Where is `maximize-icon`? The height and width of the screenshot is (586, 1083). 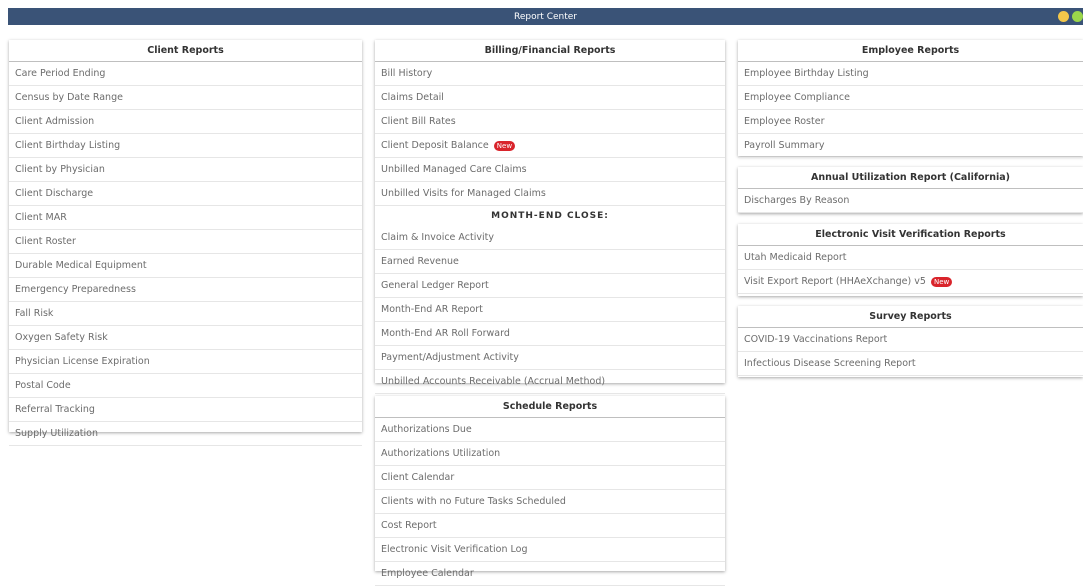 maximize-icon is located at coordinates (1077, 16).